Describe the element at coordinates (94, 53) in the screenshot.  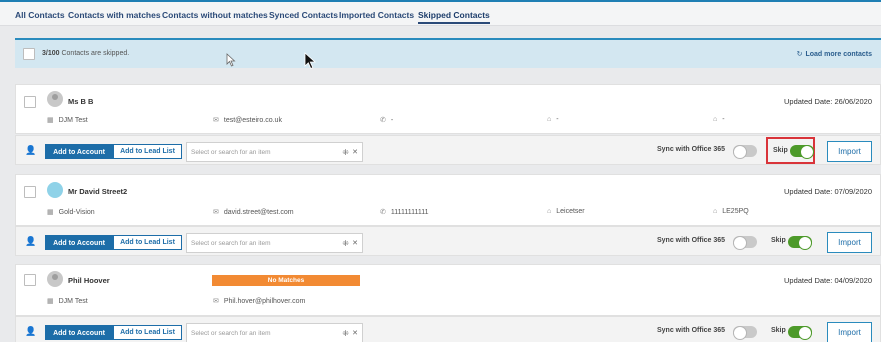
I see `skipped-text: Contacts are skipped.` at that location.